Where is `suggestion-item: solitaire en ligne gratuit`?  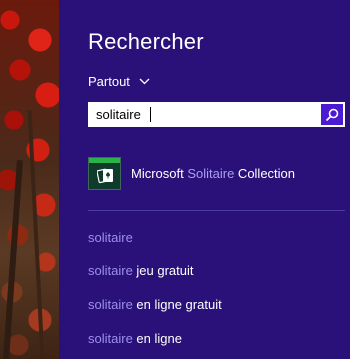
suggestion-item: solitaire en ligne gratuit is located at coordinates (155, 304).